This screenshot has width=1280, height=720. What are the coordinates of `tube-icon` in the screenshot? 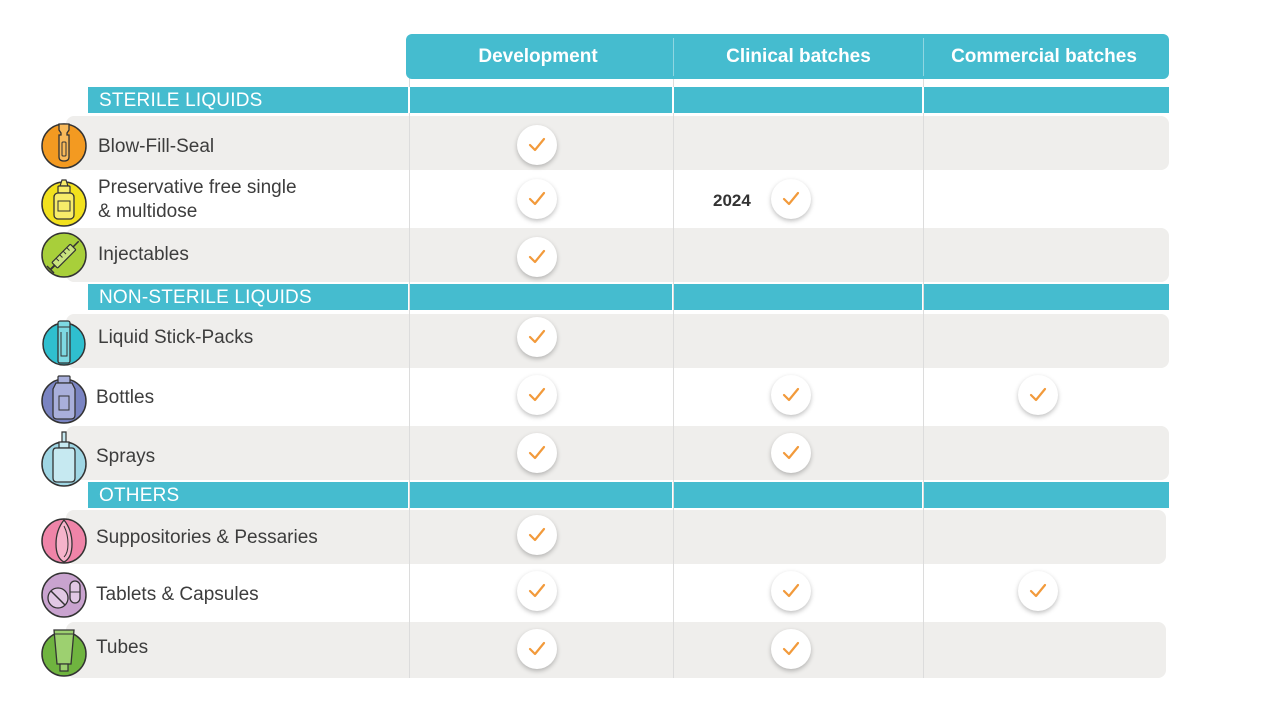 It's located at (64, 651).